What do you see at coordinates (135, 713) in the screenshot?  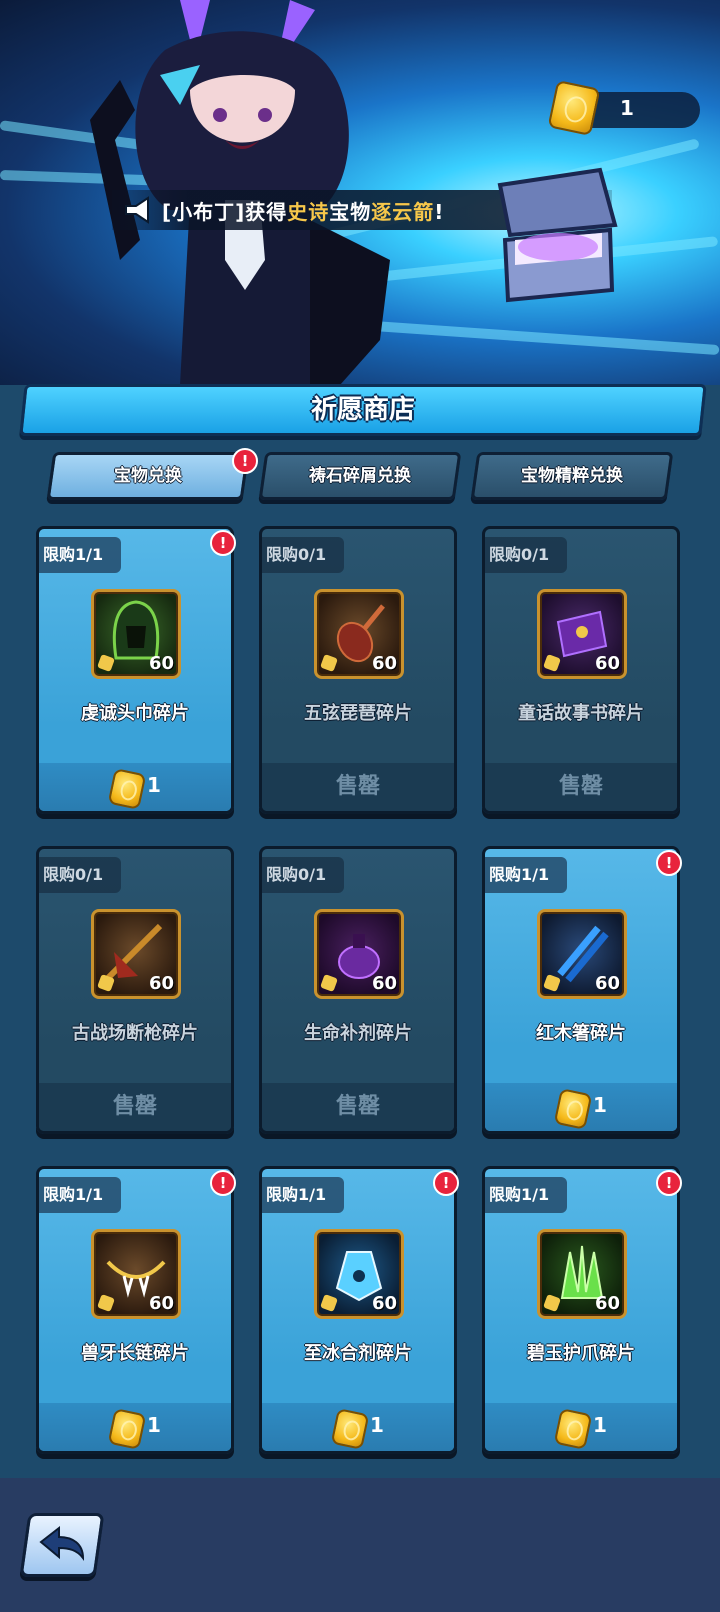 I see `item-name: 虔诚头巾碎片` at bounding box center [135, 713].